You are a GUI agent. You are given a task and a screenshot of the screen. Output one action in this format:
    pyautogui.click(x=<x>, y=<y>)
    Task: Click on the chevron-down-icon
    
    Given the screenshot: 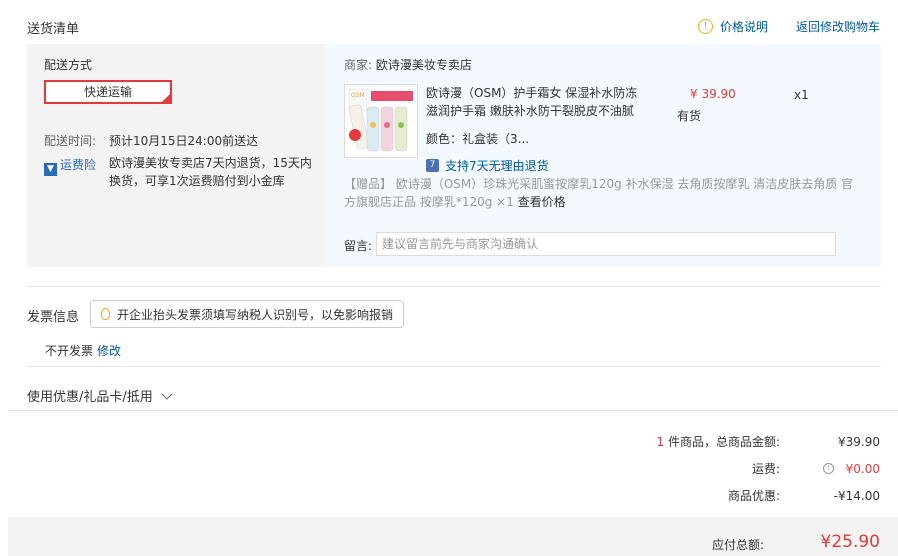 What is the action you would take?
    pyautogui.click(x=167, y=394)
    